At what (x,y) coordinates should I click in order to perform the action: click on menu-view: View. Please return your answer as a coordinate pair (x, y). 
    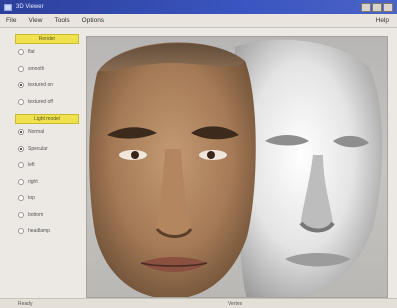
    Looking at the image, I should click on (35, 20).